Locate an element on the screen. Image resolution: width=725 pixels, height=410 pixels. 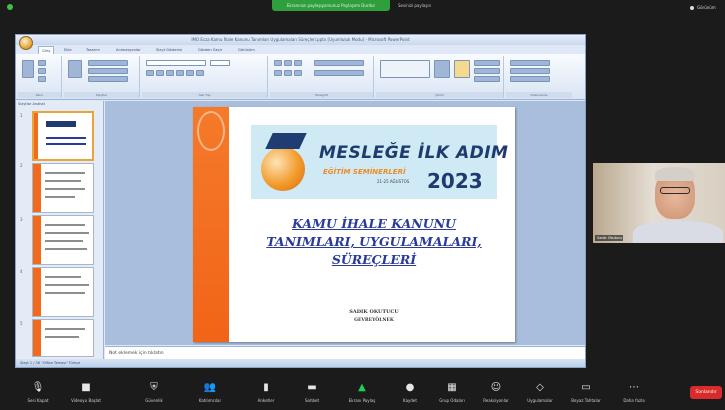
format-painter-icon is located at coordinates (42, 79).